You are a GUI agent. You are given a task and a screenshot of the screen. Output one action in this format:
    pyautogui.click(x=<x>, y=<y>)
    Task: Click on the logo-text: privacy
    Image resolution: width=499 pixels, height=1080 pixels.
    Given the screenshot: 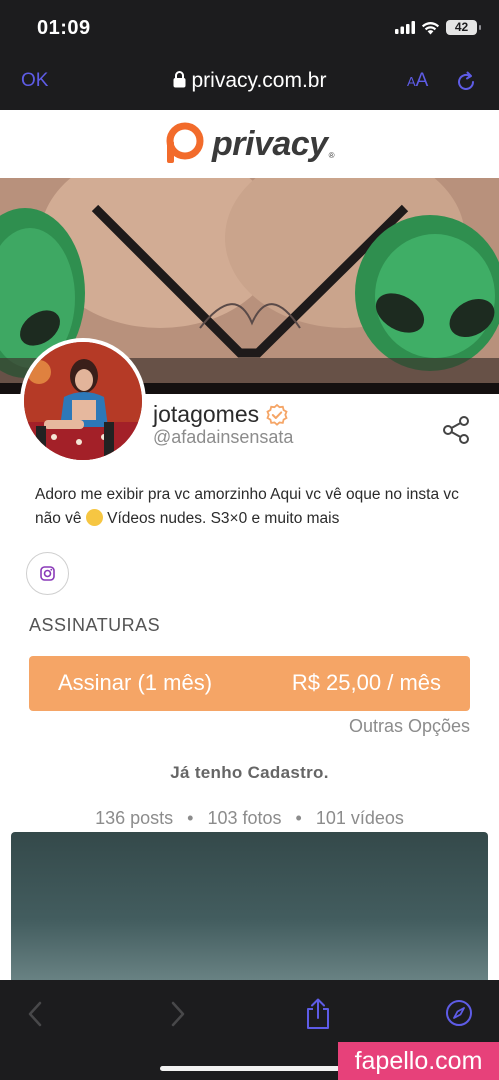 What is the action you would take?
    pyautogui.click(x=270, y=143)
    